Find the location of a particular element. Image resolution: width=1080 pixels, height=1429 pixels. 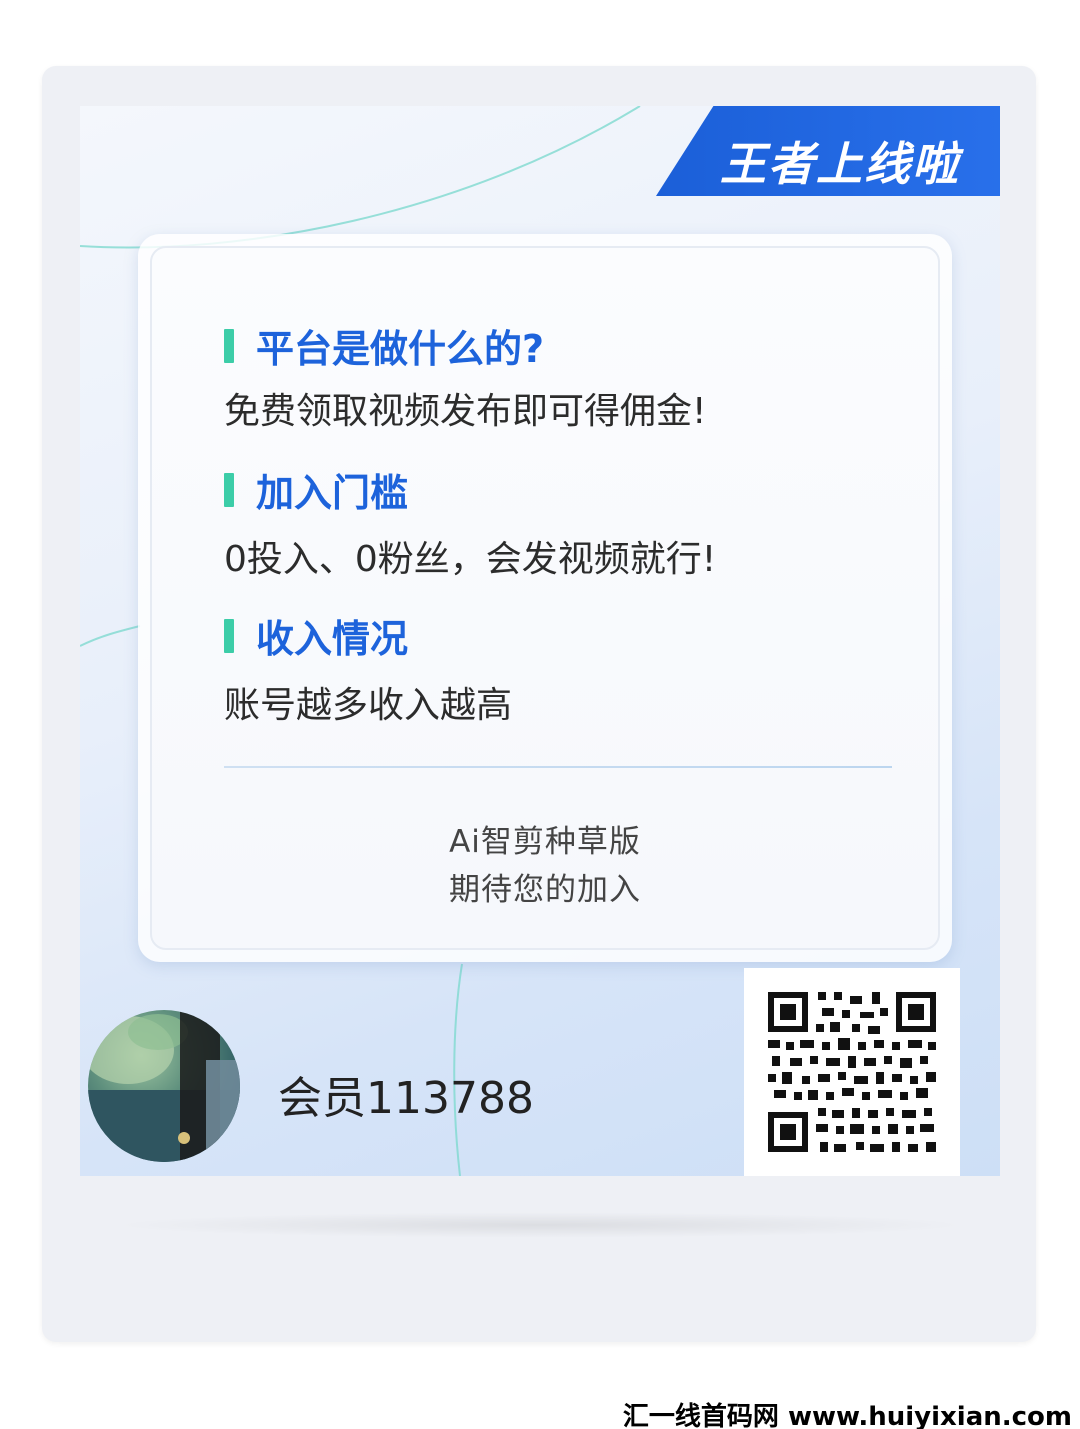

section-body-platform: 免费领取视频发布即可得佣金! is located at coordinates (465, 411).